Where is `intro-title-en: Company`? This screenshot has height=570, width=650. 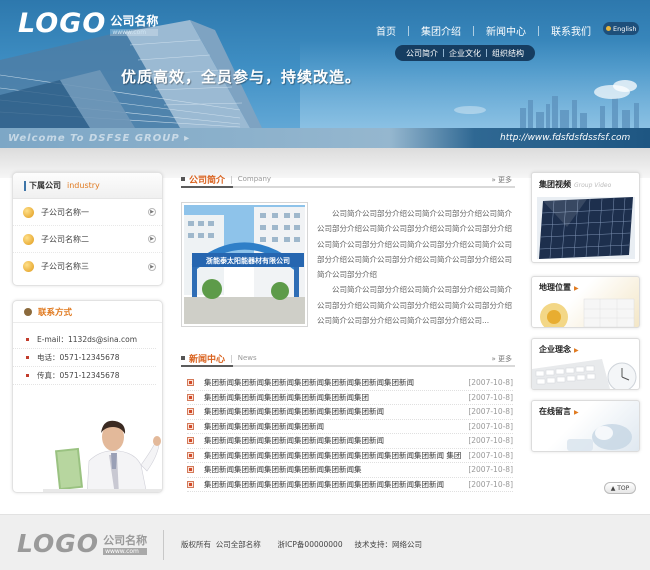
intro-title-en: Company is located at coordinates (254, 179).